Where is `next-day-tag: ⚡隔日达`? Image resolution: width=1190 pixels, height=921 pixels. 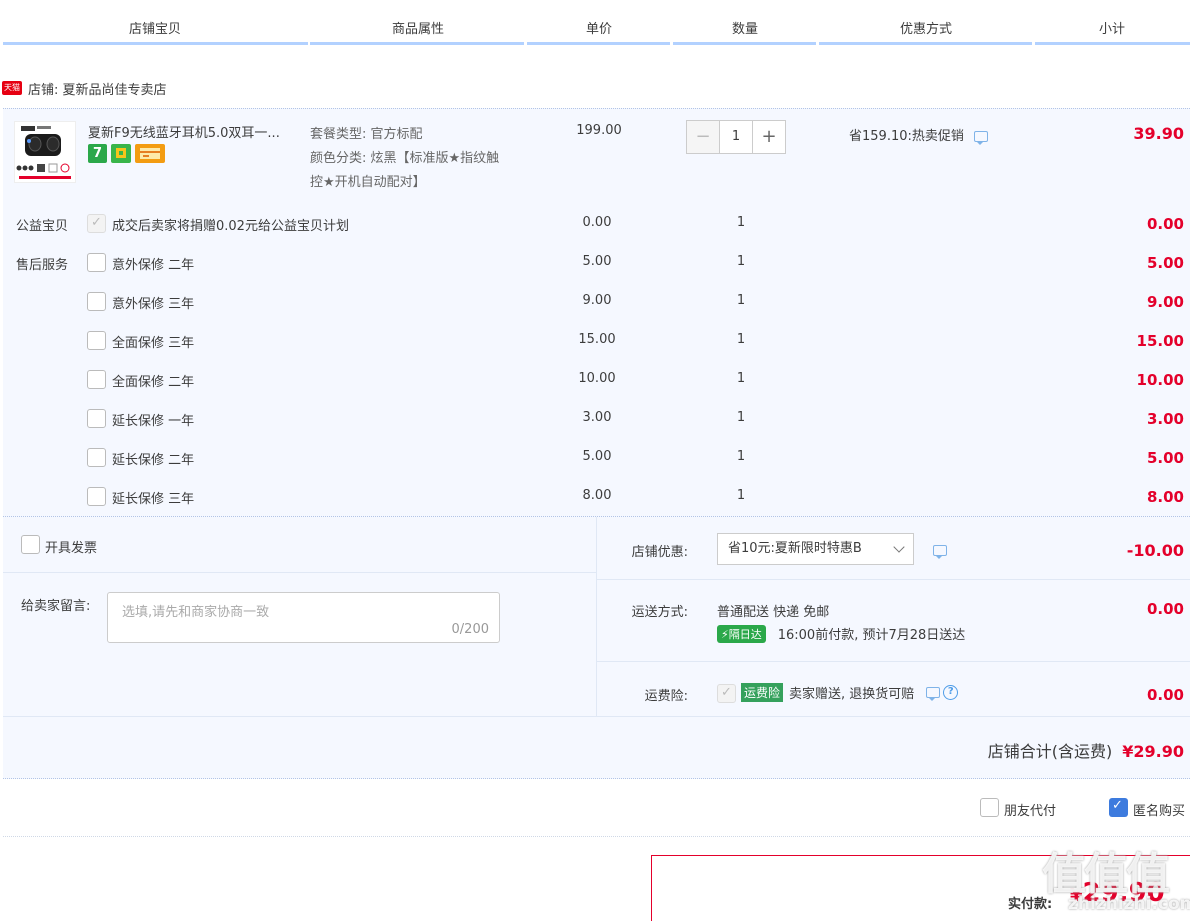 next-day-tag: ⚡隔日达 is located at coordinates (741, 633).